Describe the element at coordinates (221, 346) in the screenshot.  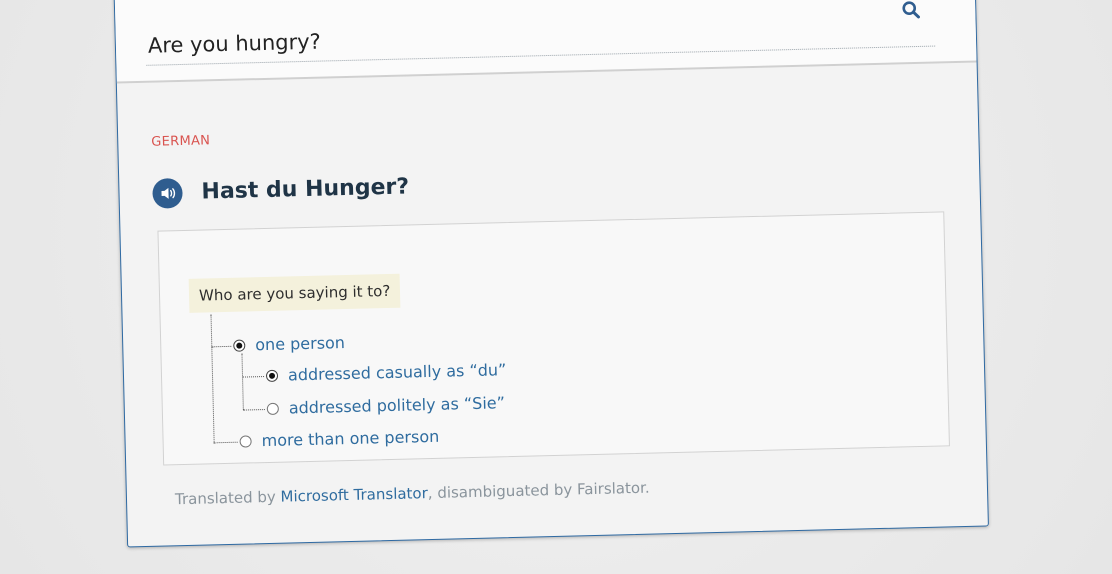
I see `tree-branch-one-person` at that location.